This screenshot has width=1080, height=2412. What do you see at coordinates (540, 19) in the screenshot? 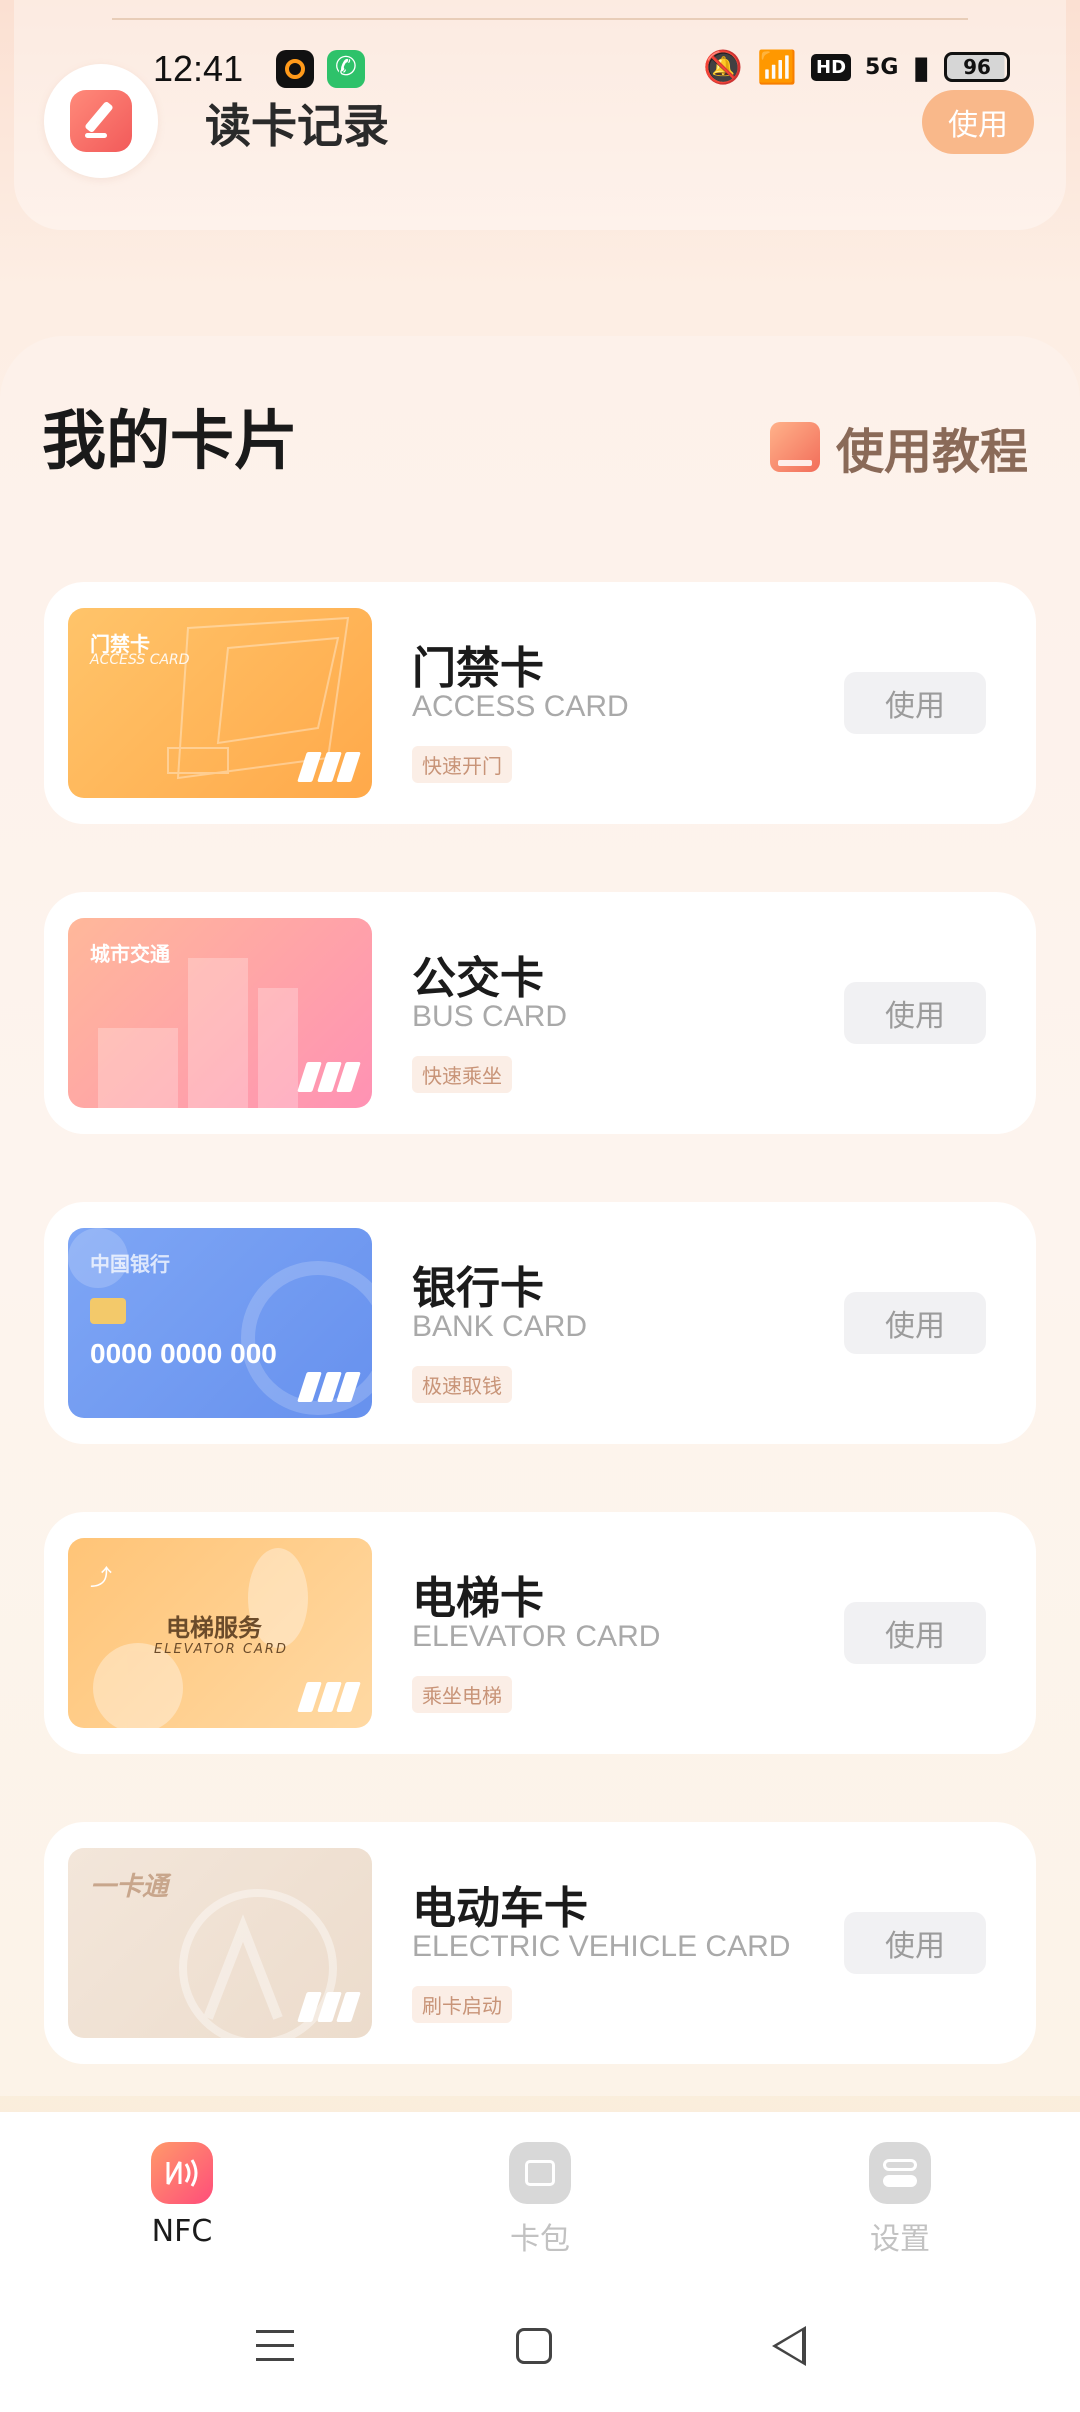
I see `divider` at bounding box center [540, 19].